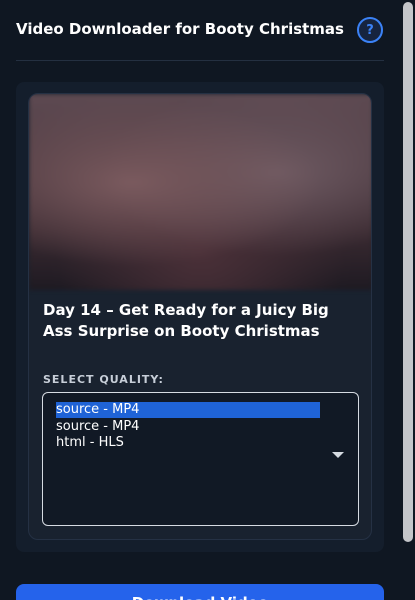  Describe the element at coordinates (180, 29) in the screenshot. I see `app-title: Video Downloader for Booty Christmas` at that location.